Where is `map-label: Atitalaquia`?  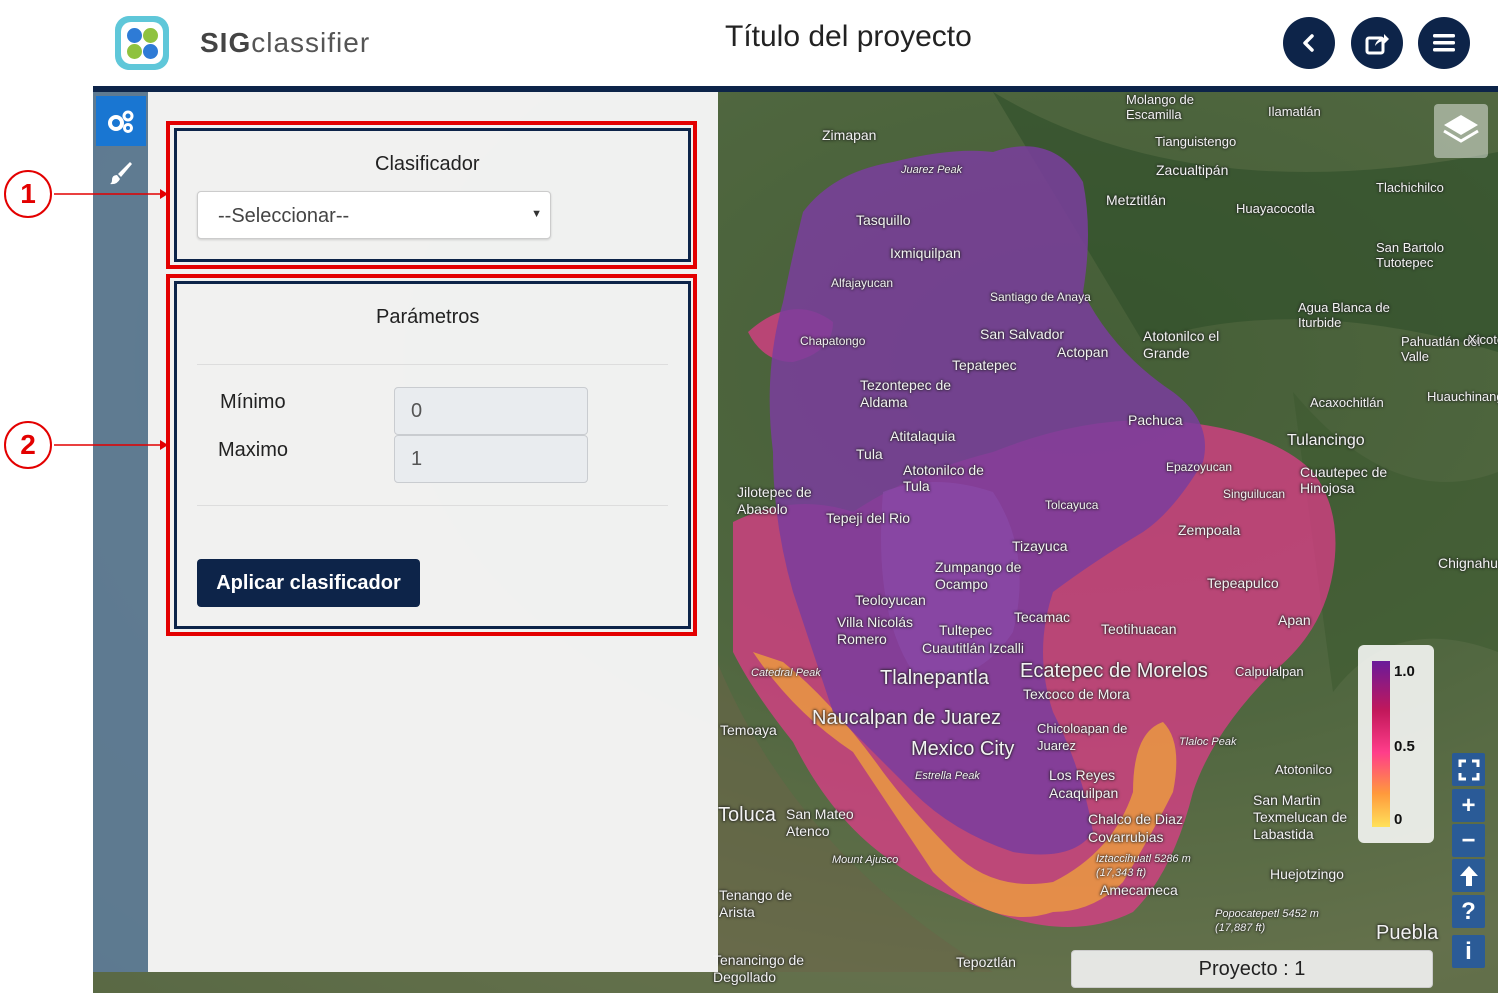
map-label: Atitalaquia is located at coordinates (923, 436).